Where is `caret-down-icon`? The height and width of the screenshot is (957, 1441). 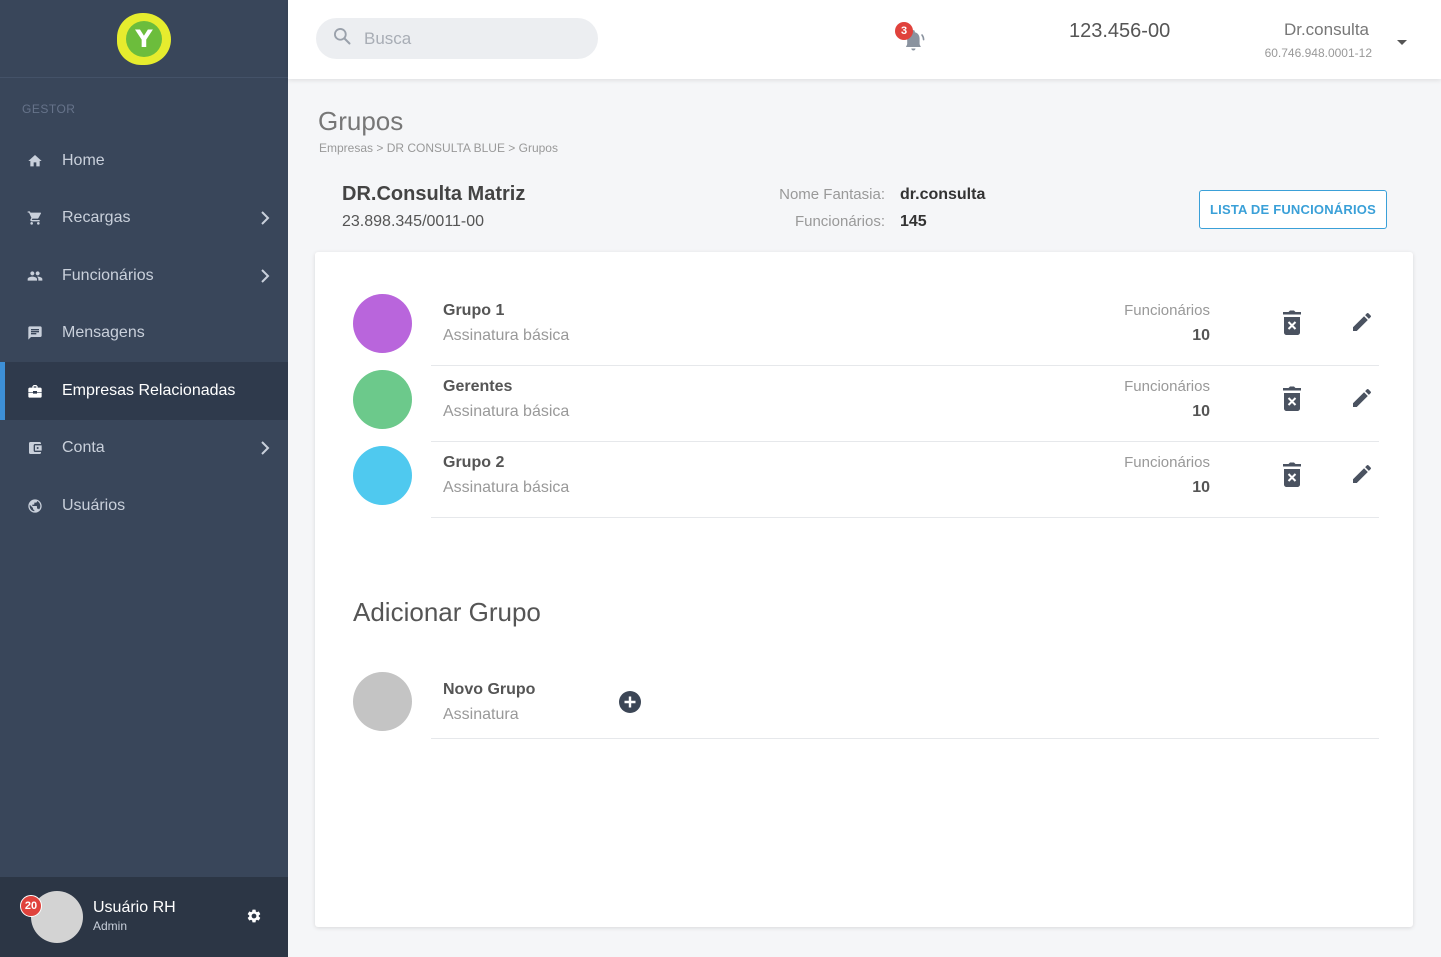 caret-down-icon is located at coordinates (1402, 39).